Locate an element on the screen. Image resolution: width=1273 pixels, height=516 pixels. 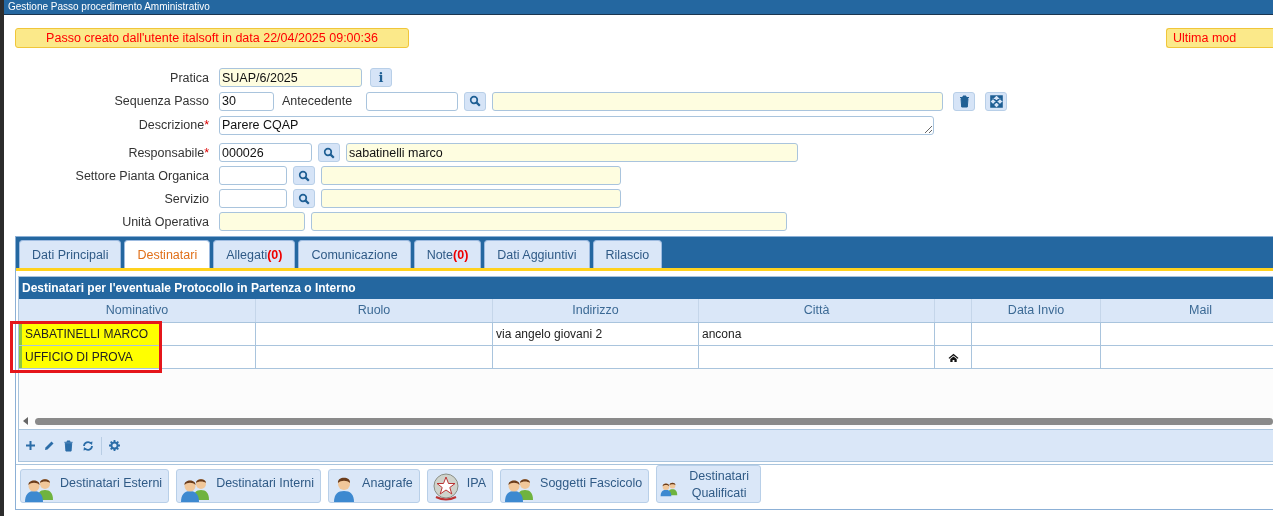
scroll-left-icon is located at coordinates (26, 421).